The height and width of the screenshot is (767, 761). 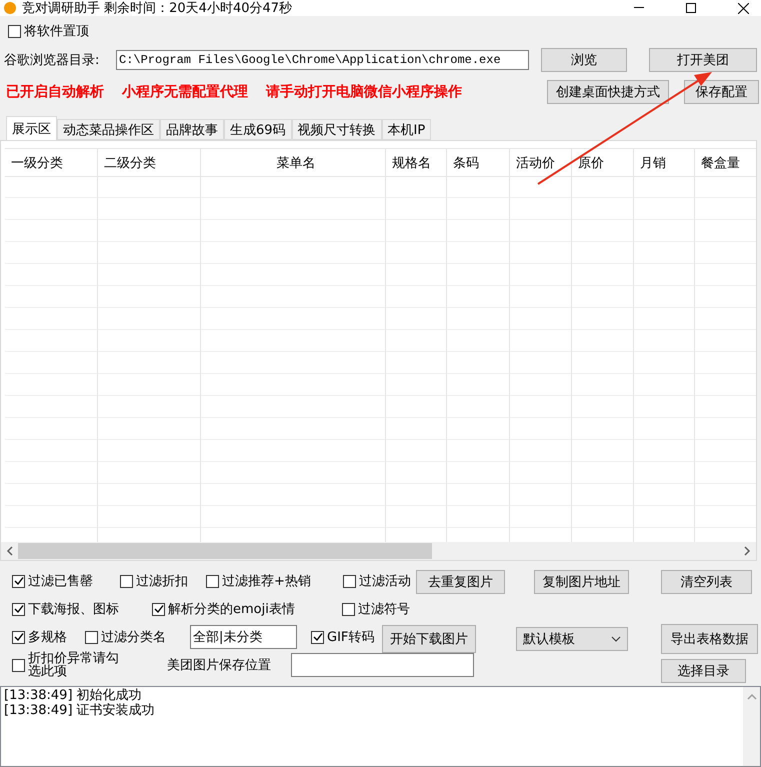 I want to click on tab: 视频尺寸转换, so click(x=337, y=129).